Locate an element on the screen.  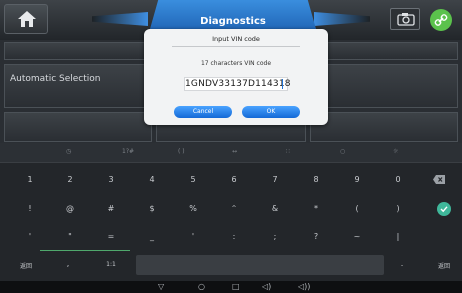
screenshot-button is located at coordinates (405, 19).